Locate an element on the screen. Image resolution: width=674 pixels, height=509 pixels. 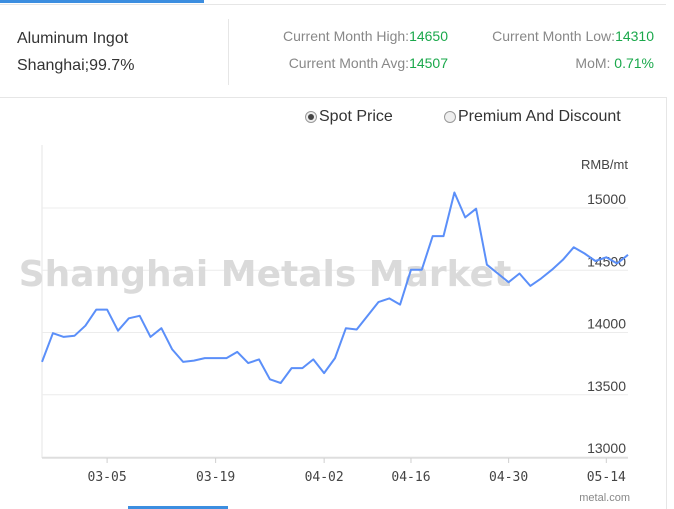
y-tick-label: 13000 is located at coordinates (606, 448).